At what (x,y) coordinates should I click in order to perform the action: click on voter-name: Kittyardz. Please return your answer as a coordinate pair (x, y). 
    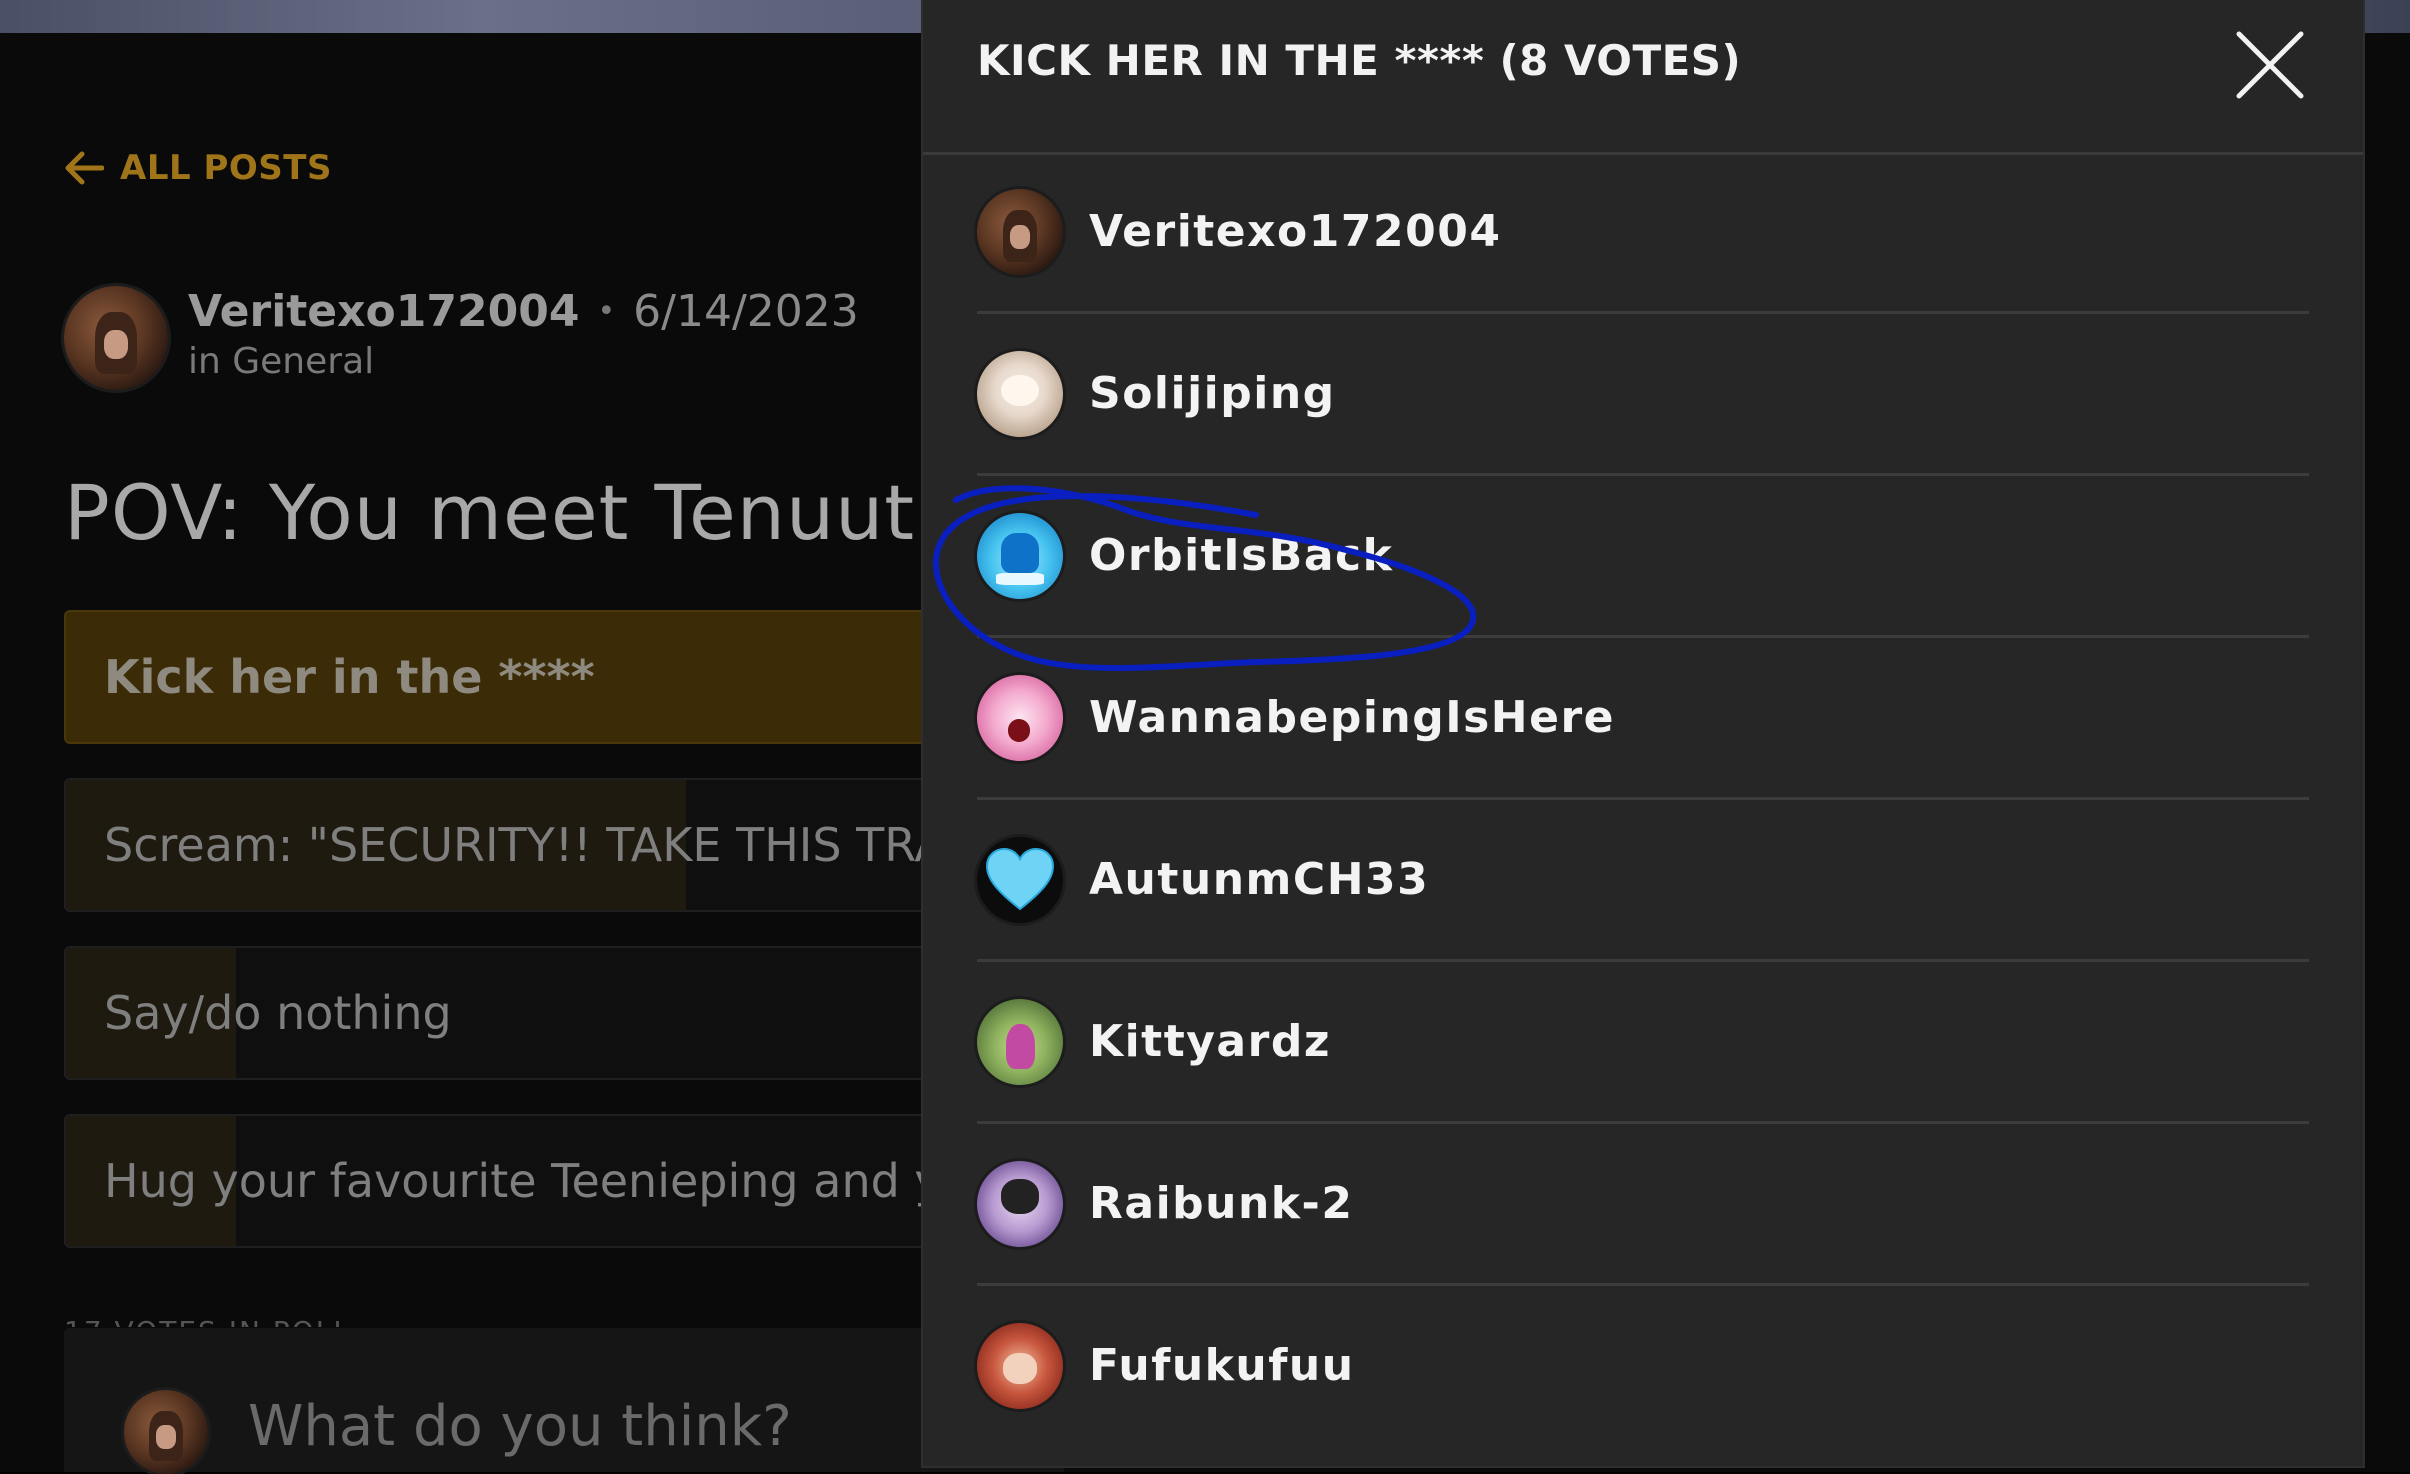
    Looking at the image, I should click on (1210, 1041).